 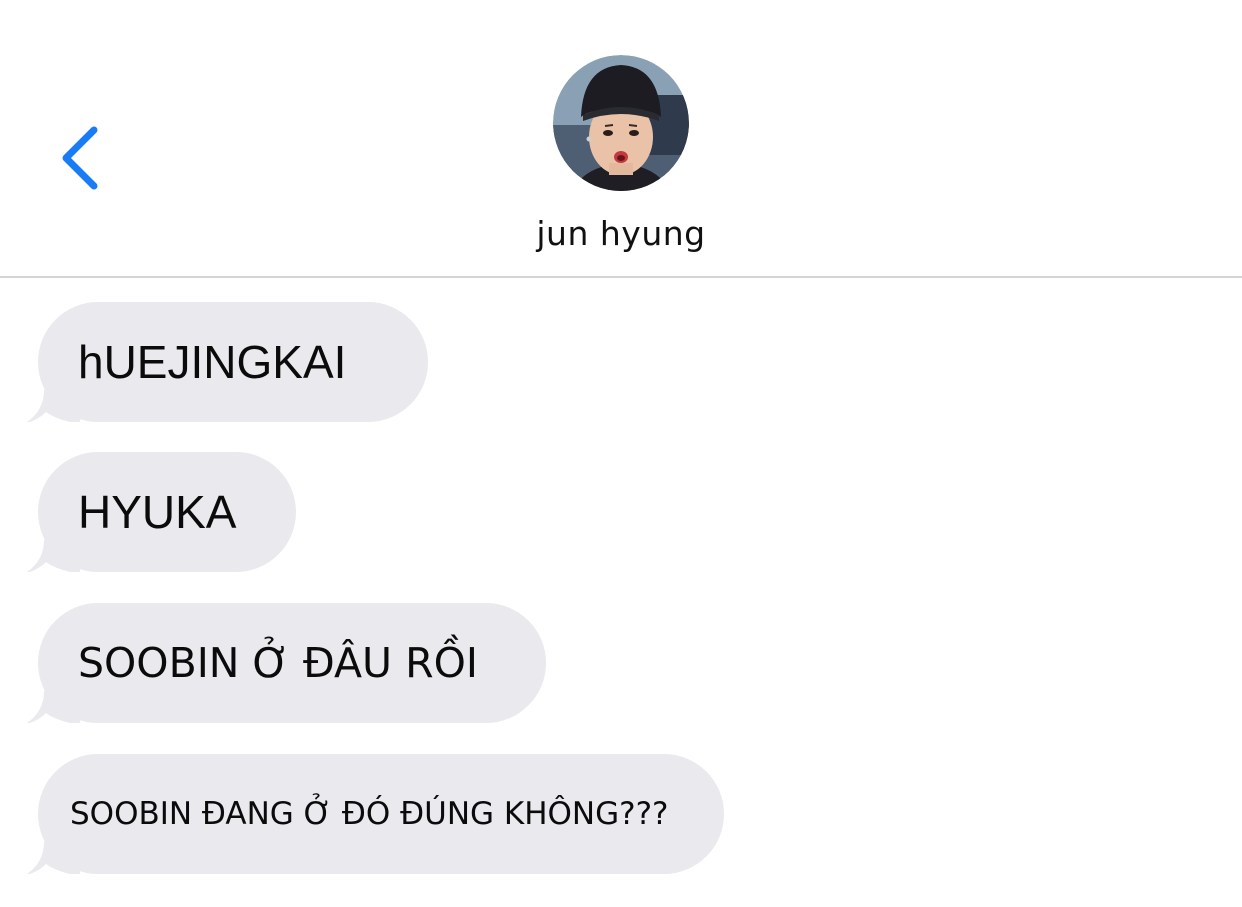 I want to click on message-bubble: hUEJINGKAI, so click(x=227, y=362).